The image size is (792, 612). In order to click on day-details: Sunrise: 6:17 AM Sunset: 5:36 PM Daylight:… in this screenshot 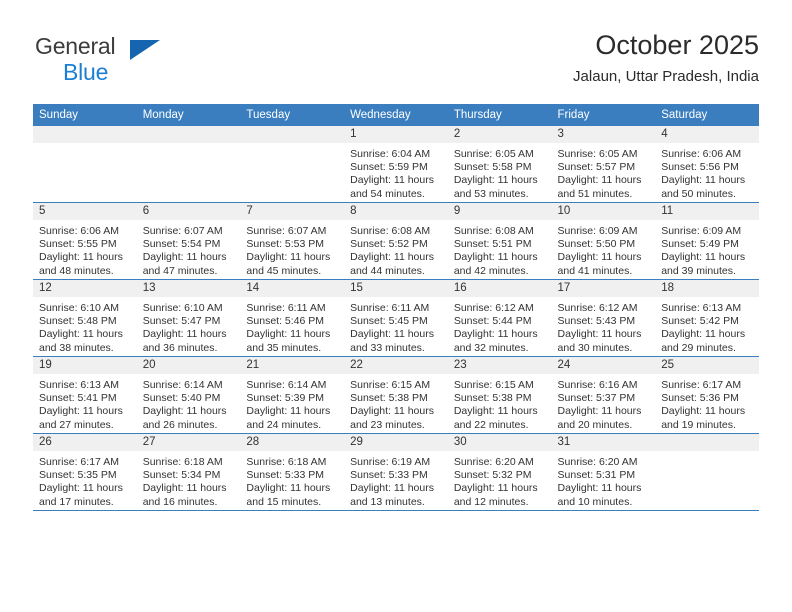, I will do `click(707, 403)`.